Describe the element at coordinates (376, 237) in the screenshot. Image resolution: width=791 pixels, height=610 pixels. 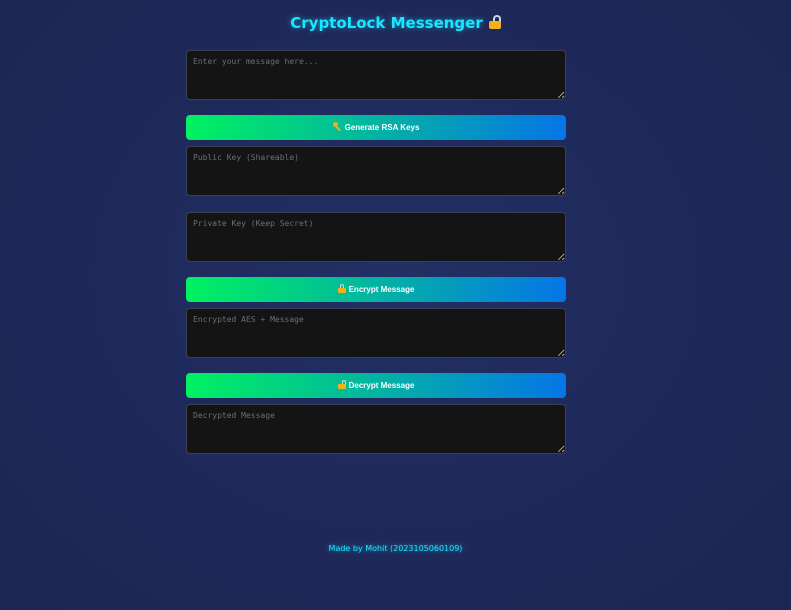
I see `private-key-field` at that location.